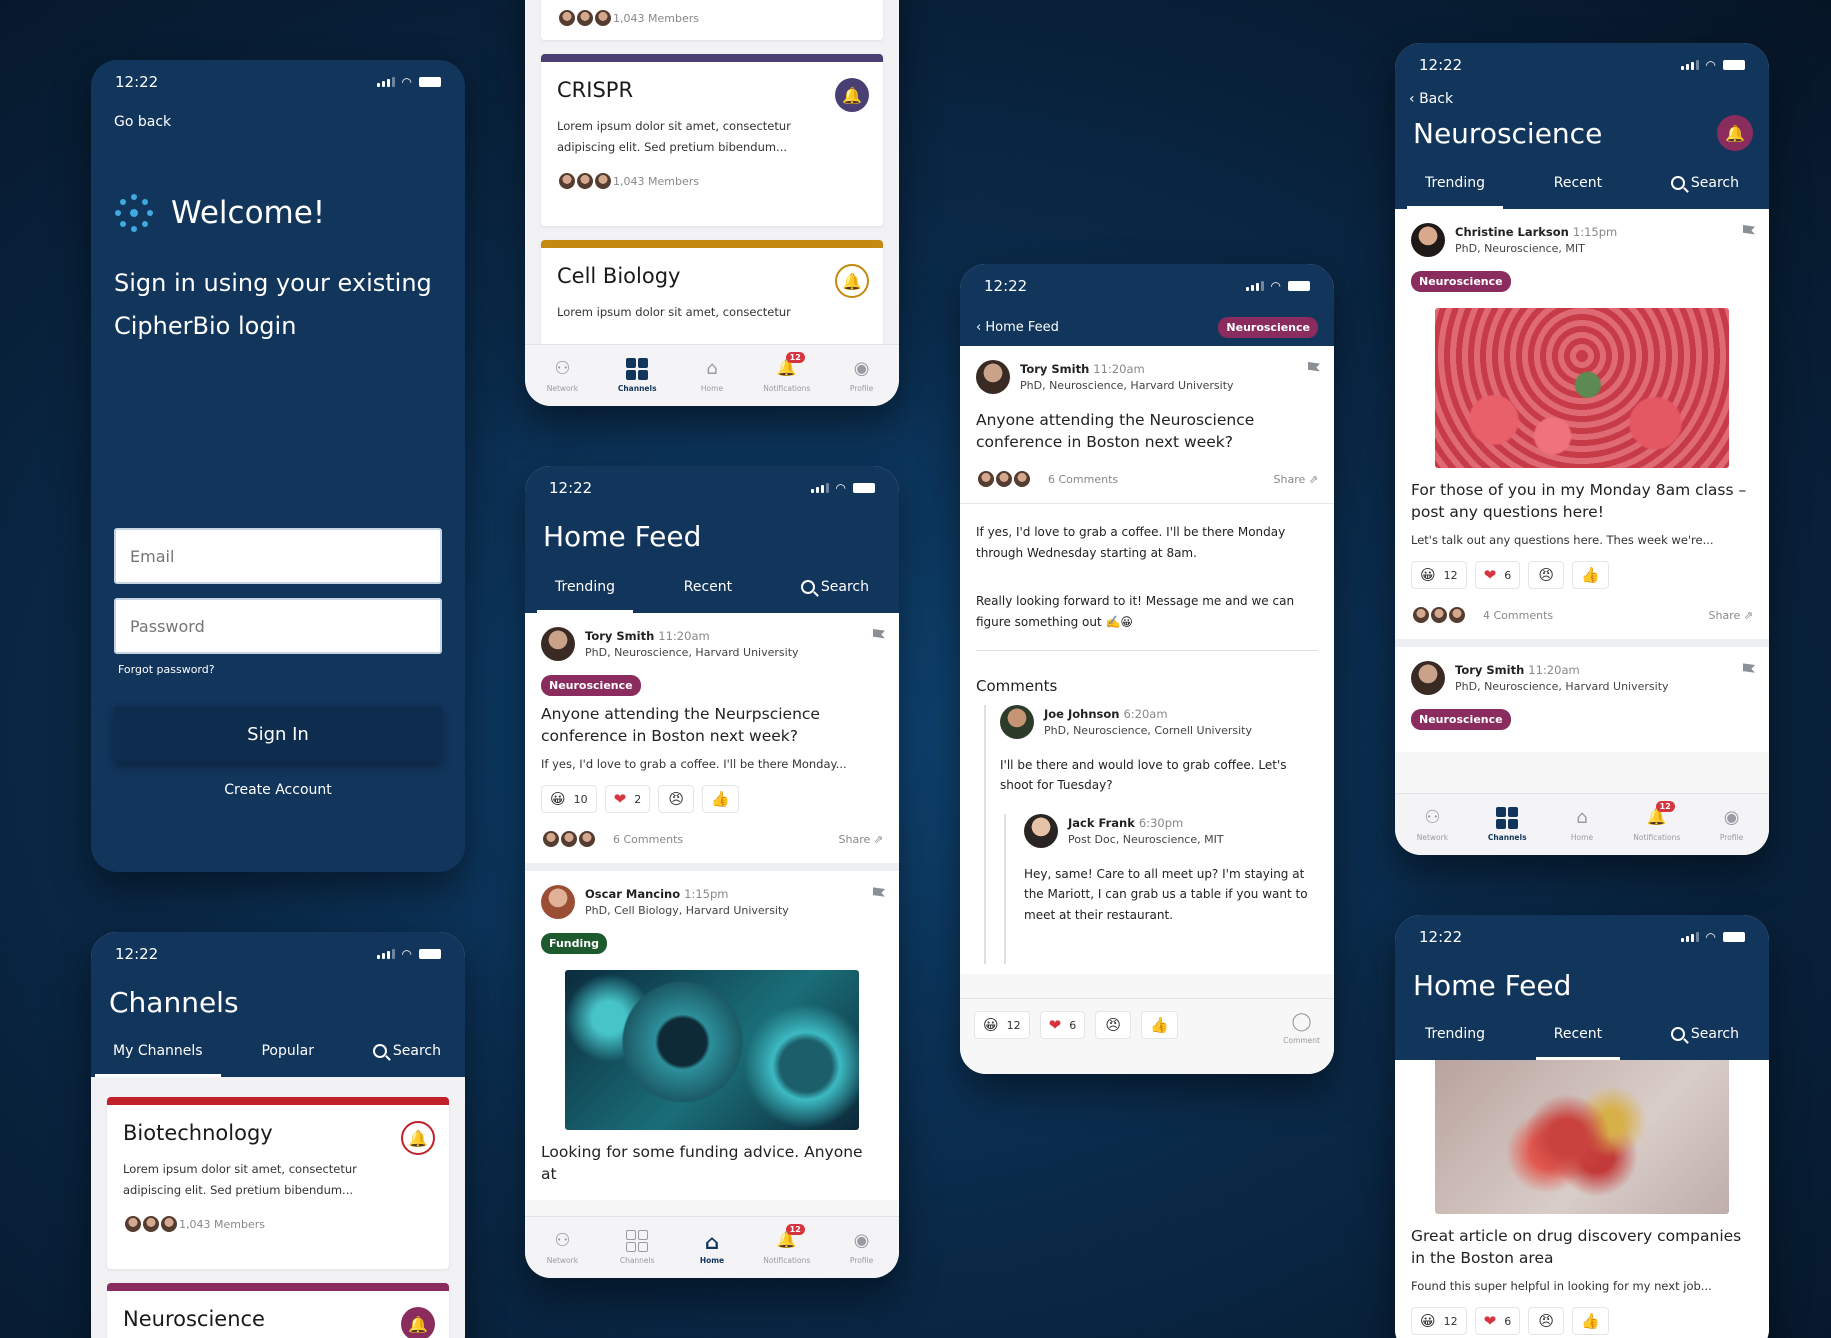 The image size is (1831, 1338). I want to click on reaction-smile: 😀 10, so click(569, 799).